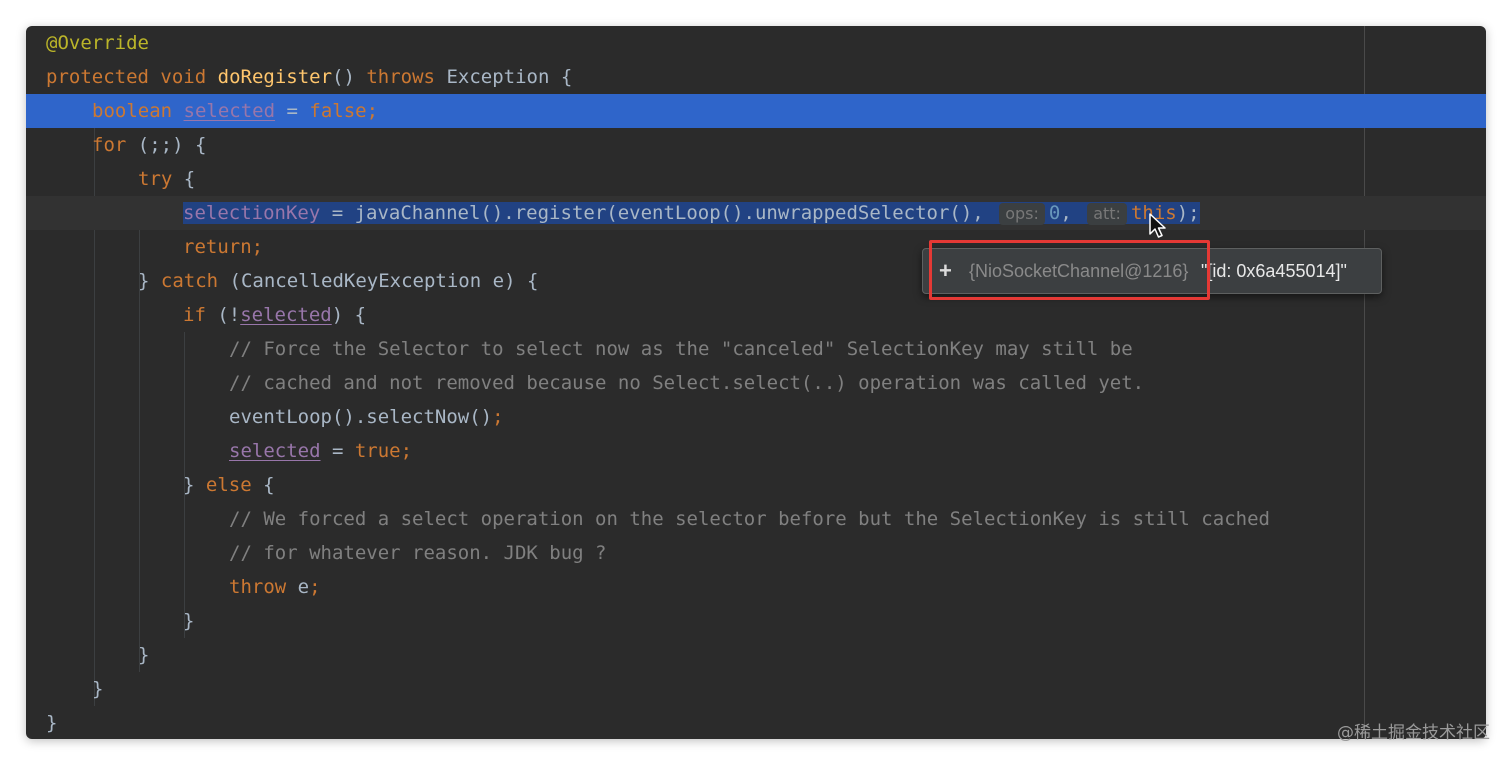 This screenshot has height=765, width=1512. I want to click on keyword-else: else, so click(228, 485).